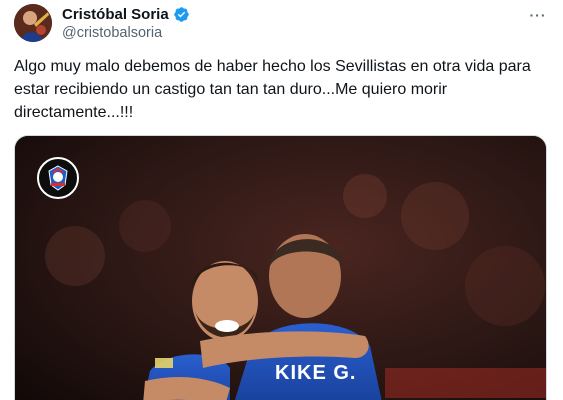 The height and width of the screenshot is (400, 563). I want to click on author-avatar, so click(33, 23).